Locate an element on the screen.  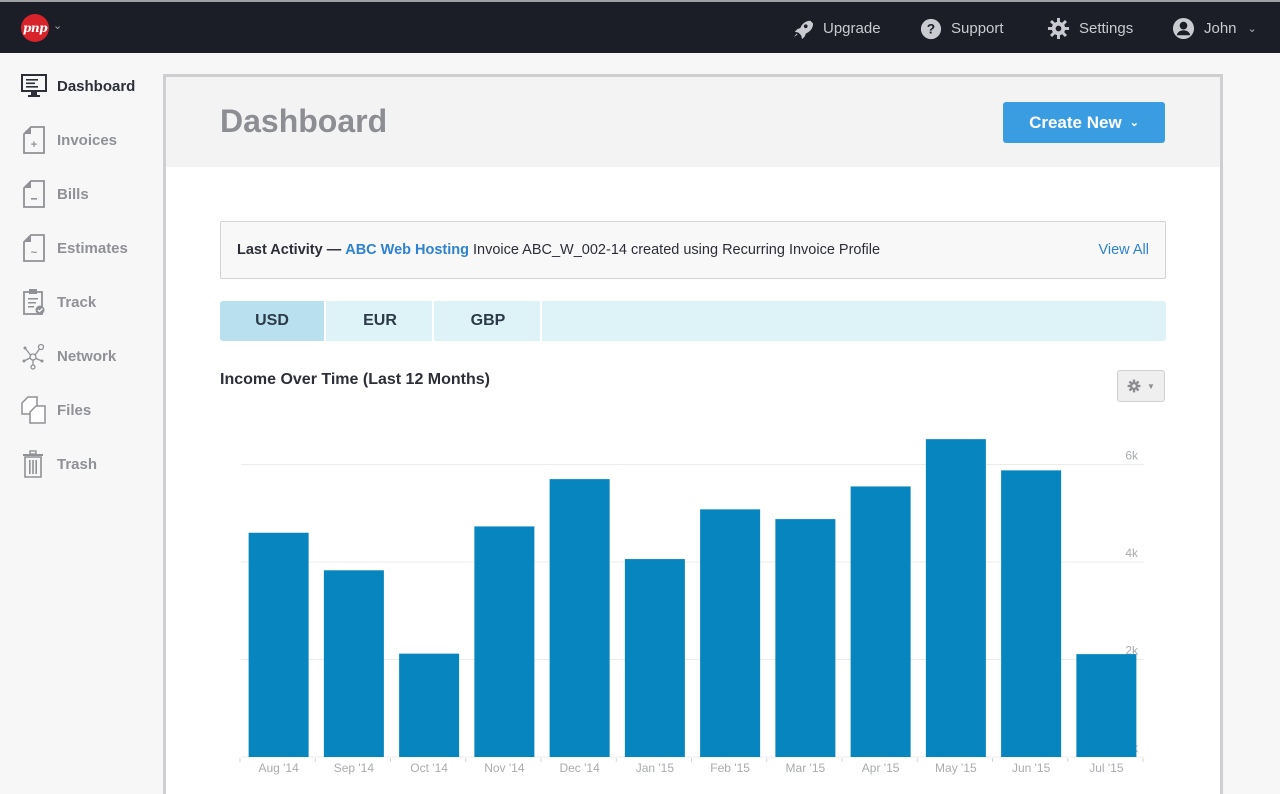
rocket-icon is located at coordinates (803, 29).